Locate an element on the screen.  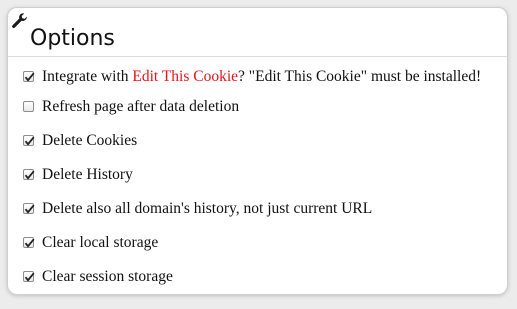
integrate-label-suffix: ? "Edit This Cookie" must be installed! is located at coordinates (360, 76).